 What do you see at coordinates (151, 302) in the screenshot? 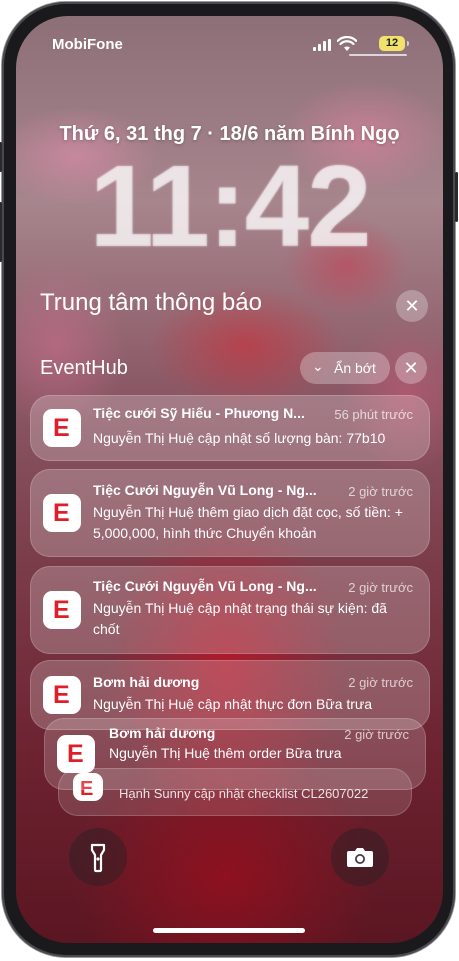
I see `notification-center-title: Trung tâm thông báo` at bounding box center [151, 302].